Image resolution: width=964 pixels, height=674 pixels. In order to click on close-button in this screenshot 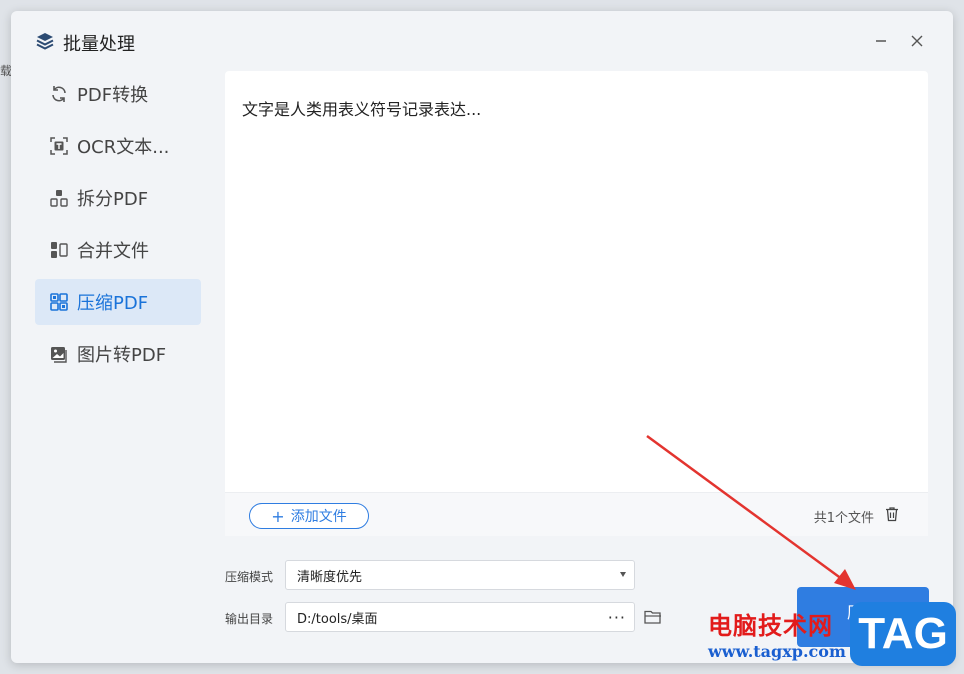, I will do `click(917, 41)`.